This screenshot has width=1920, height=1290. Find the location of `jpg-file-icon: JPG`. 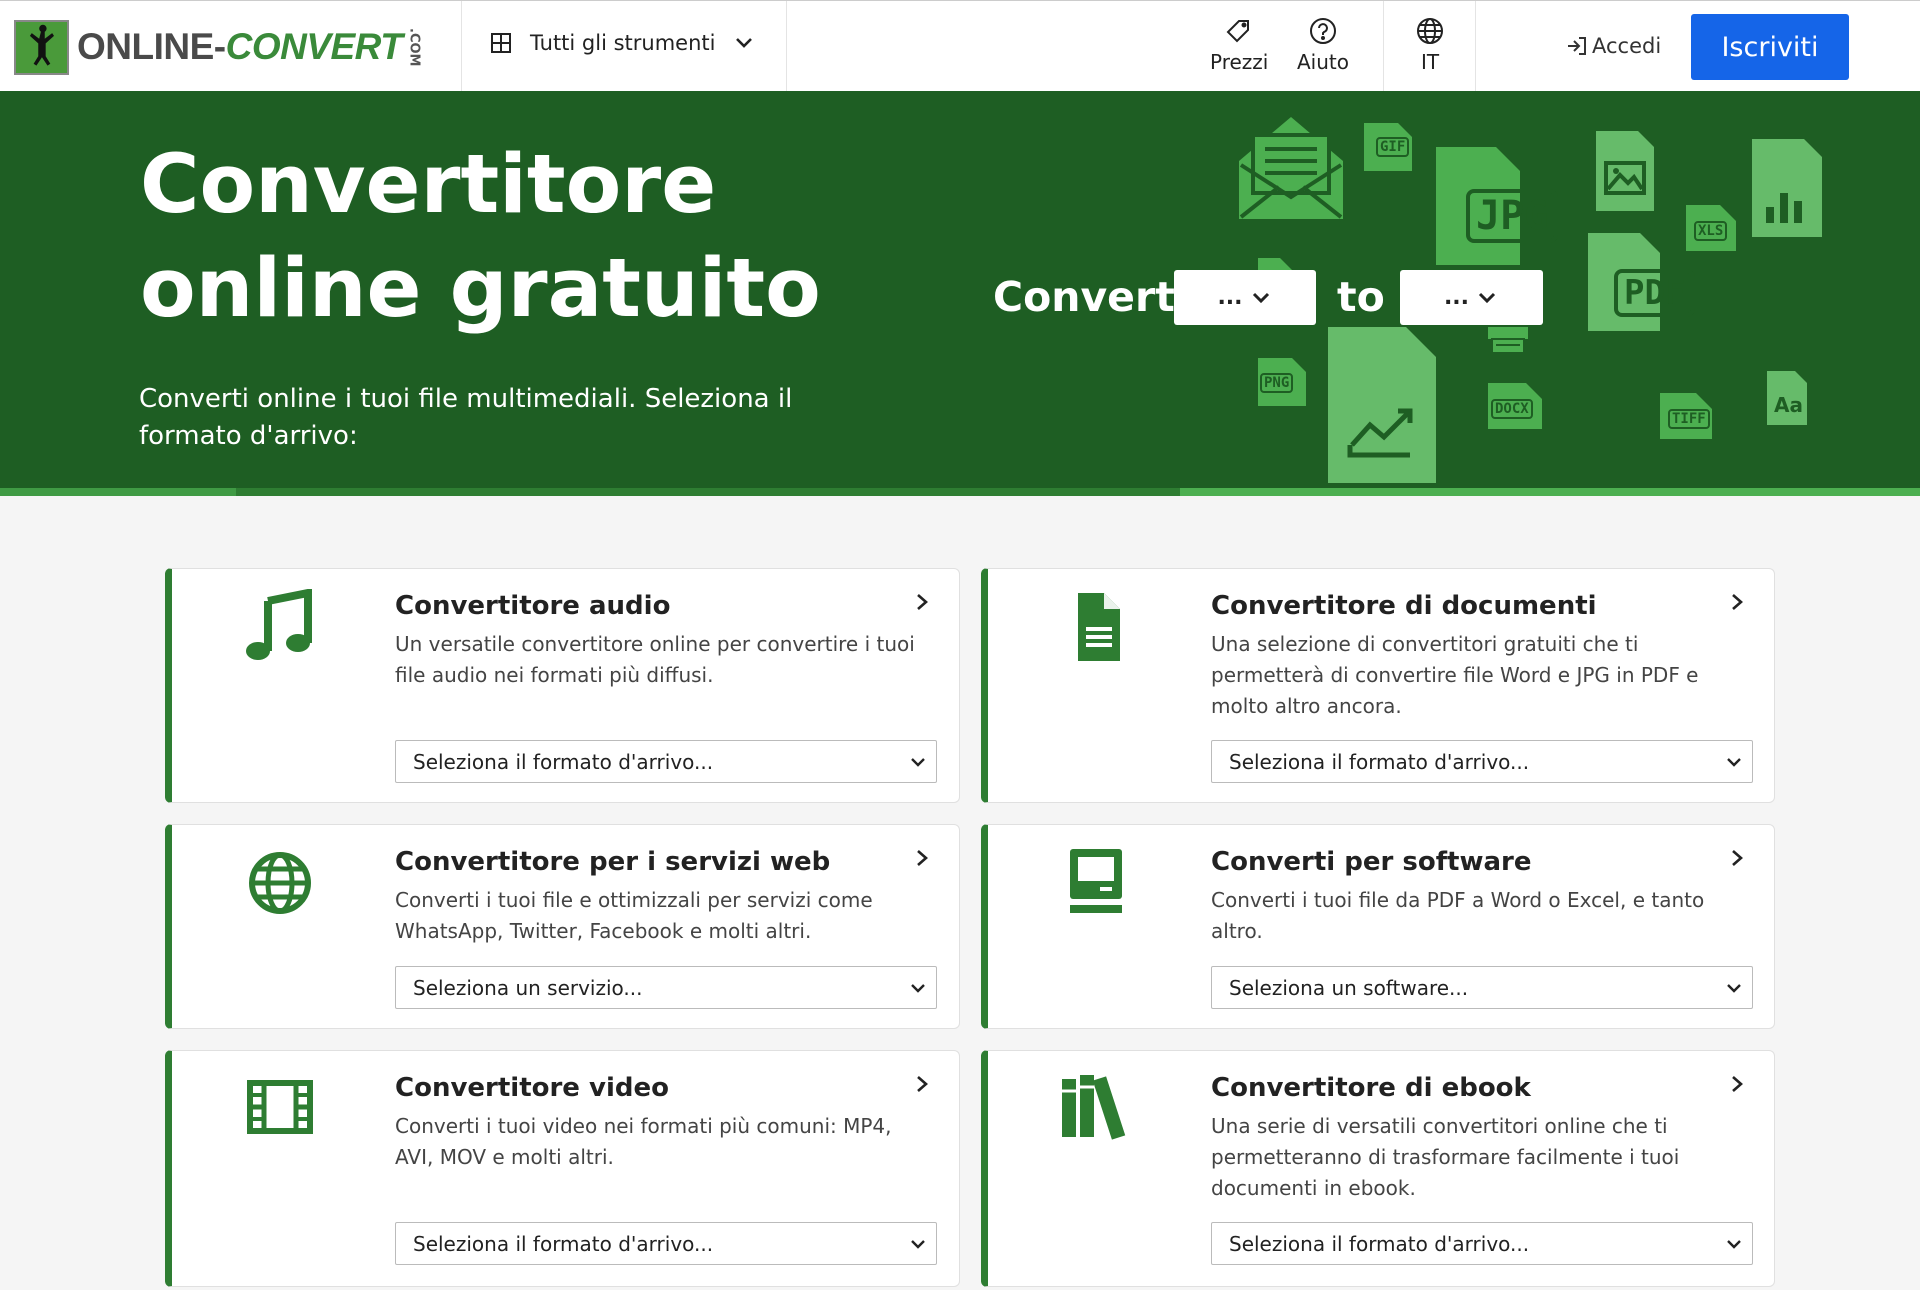

jpg-file-icon: JPG is located at coordinates (1495, 207).